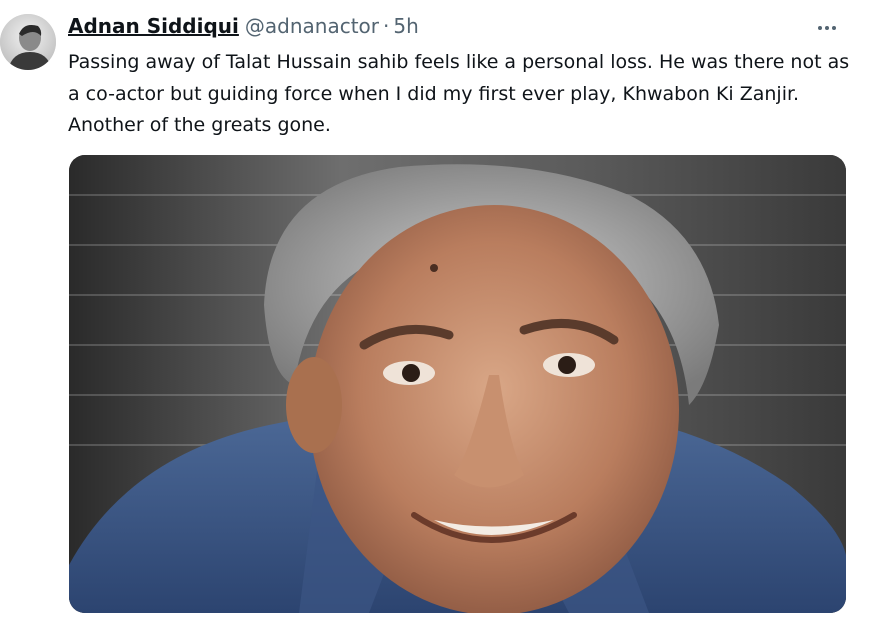  I want to click on more-options-button, so click(827, 28).